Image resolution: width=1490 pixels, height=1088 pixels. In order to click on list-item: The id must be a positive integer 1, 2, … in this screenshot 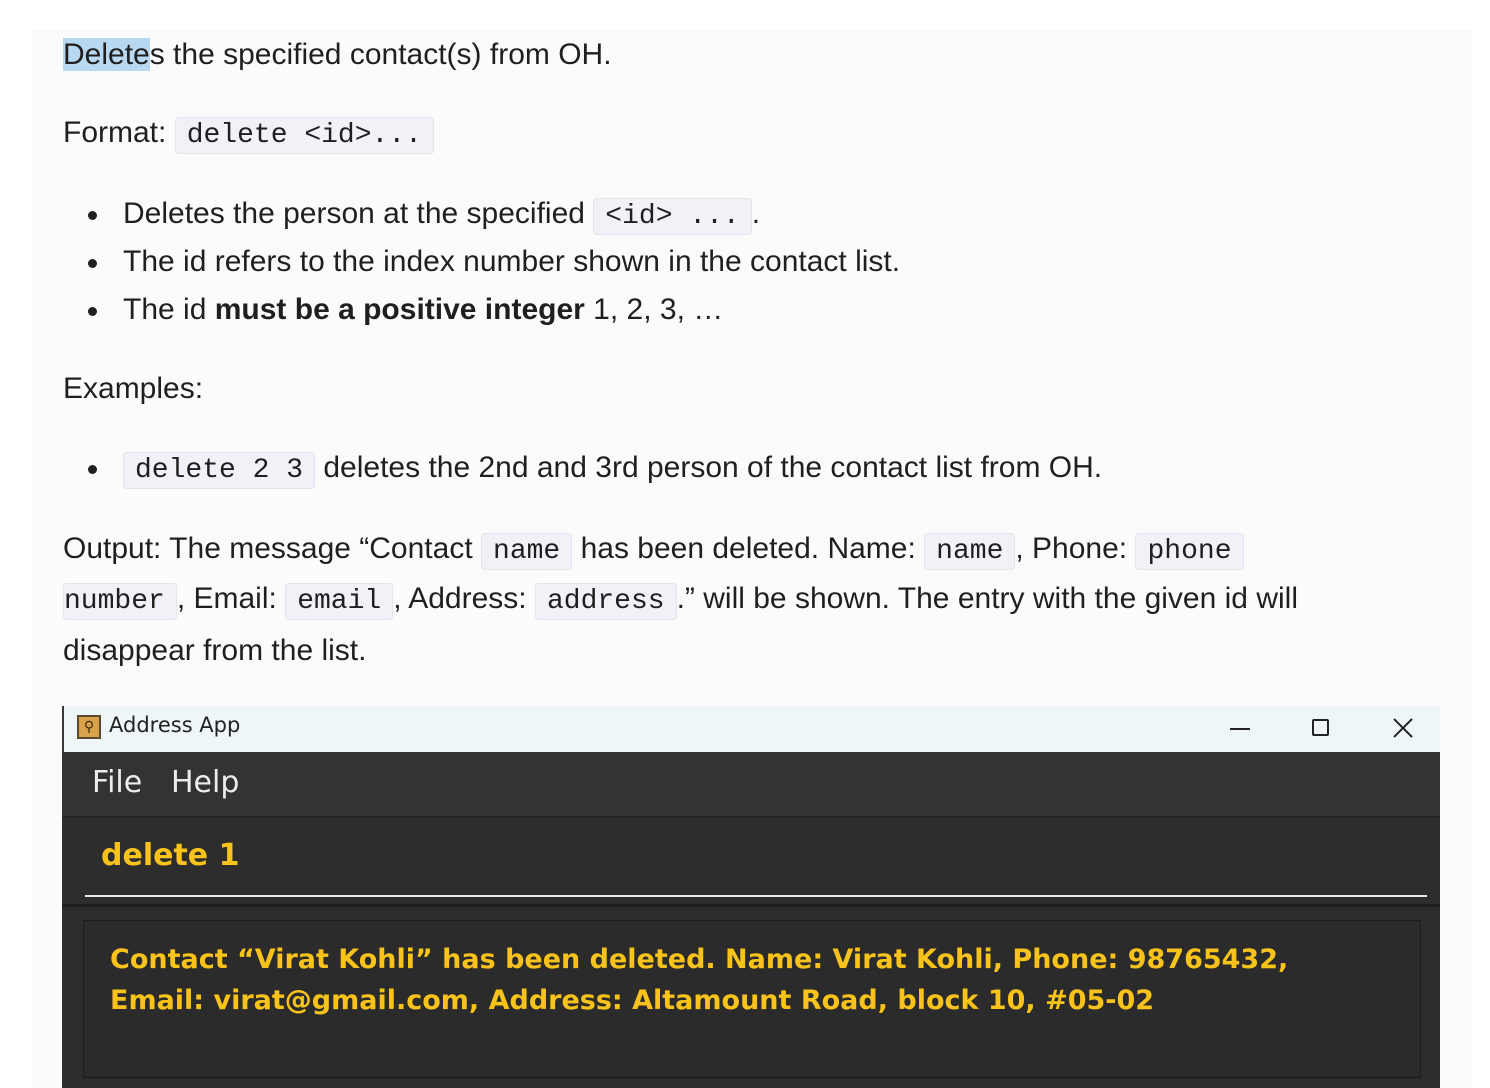, I will do `click(481, 310)`.